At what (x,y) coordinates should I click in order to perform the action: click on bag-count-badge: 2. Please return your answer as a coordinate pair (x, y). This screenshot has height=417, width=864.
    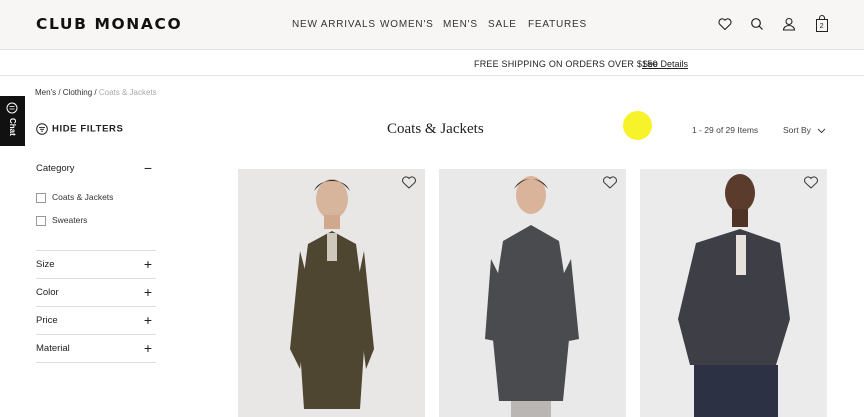
    Looking at the image, I should click on (821, 25).